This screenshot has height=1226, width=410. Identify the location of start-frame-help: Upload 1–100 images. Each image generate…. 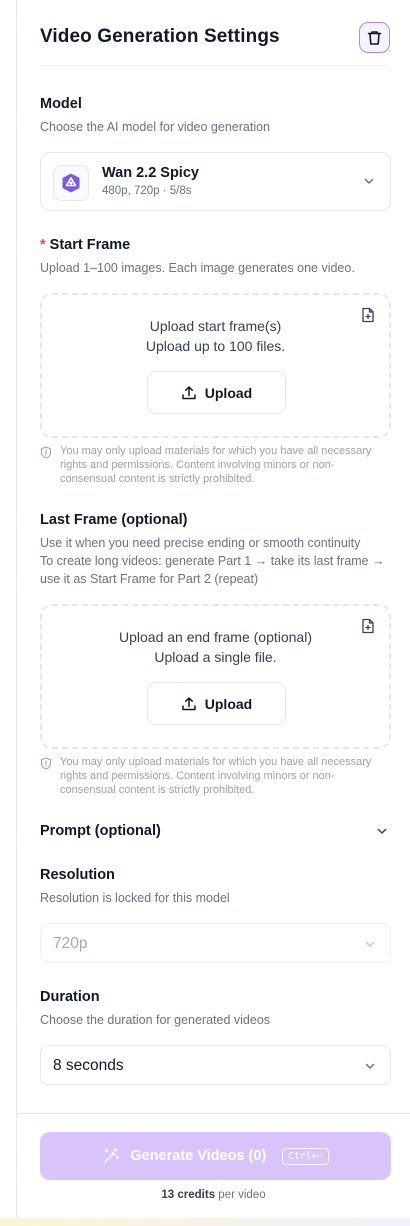
(197, 268).